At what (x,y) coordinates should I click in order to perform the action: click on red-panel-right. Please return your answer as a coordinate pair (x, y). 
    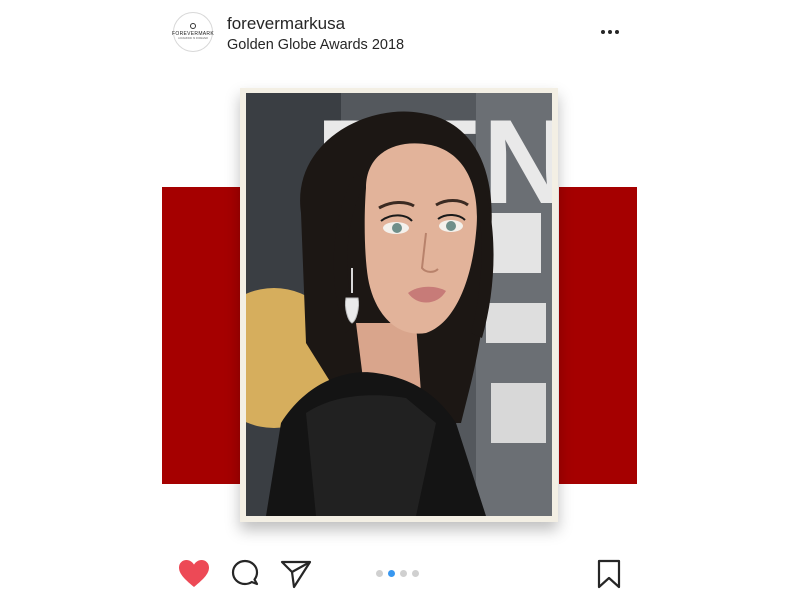
    Looking at the image, I should click on (598, 335).